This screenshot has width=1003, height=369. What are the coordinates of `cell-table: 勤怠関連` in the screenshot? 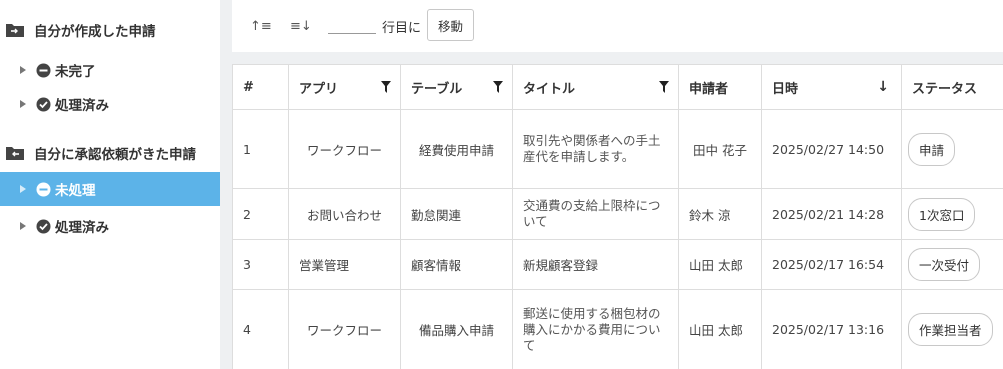 It's located at (457, 214).